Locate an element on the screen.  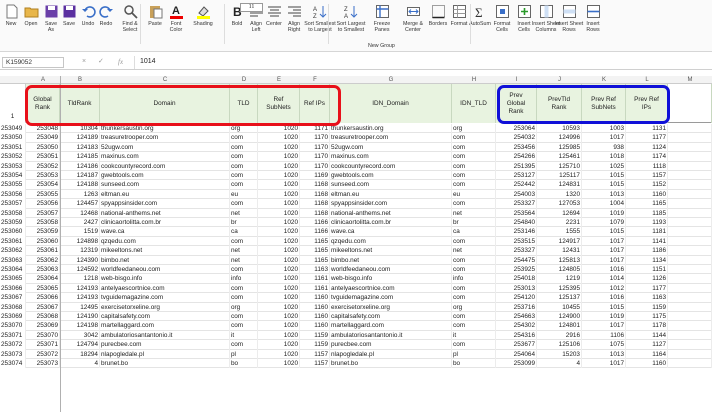
table-cell: 1152 is located at coordinates (647, 185).